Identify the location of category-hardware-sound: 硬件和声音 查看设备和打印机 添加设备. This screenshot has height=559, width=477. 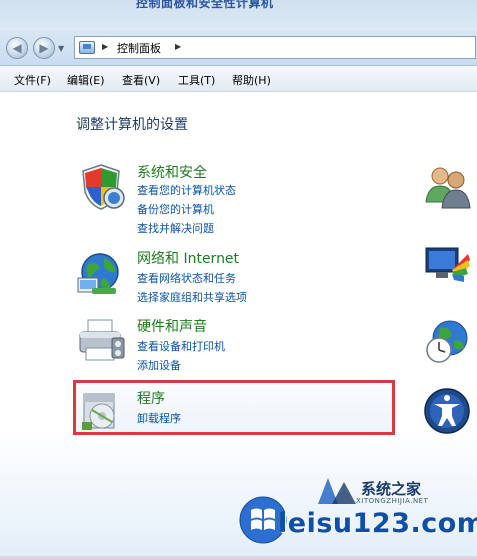
(241, 346).